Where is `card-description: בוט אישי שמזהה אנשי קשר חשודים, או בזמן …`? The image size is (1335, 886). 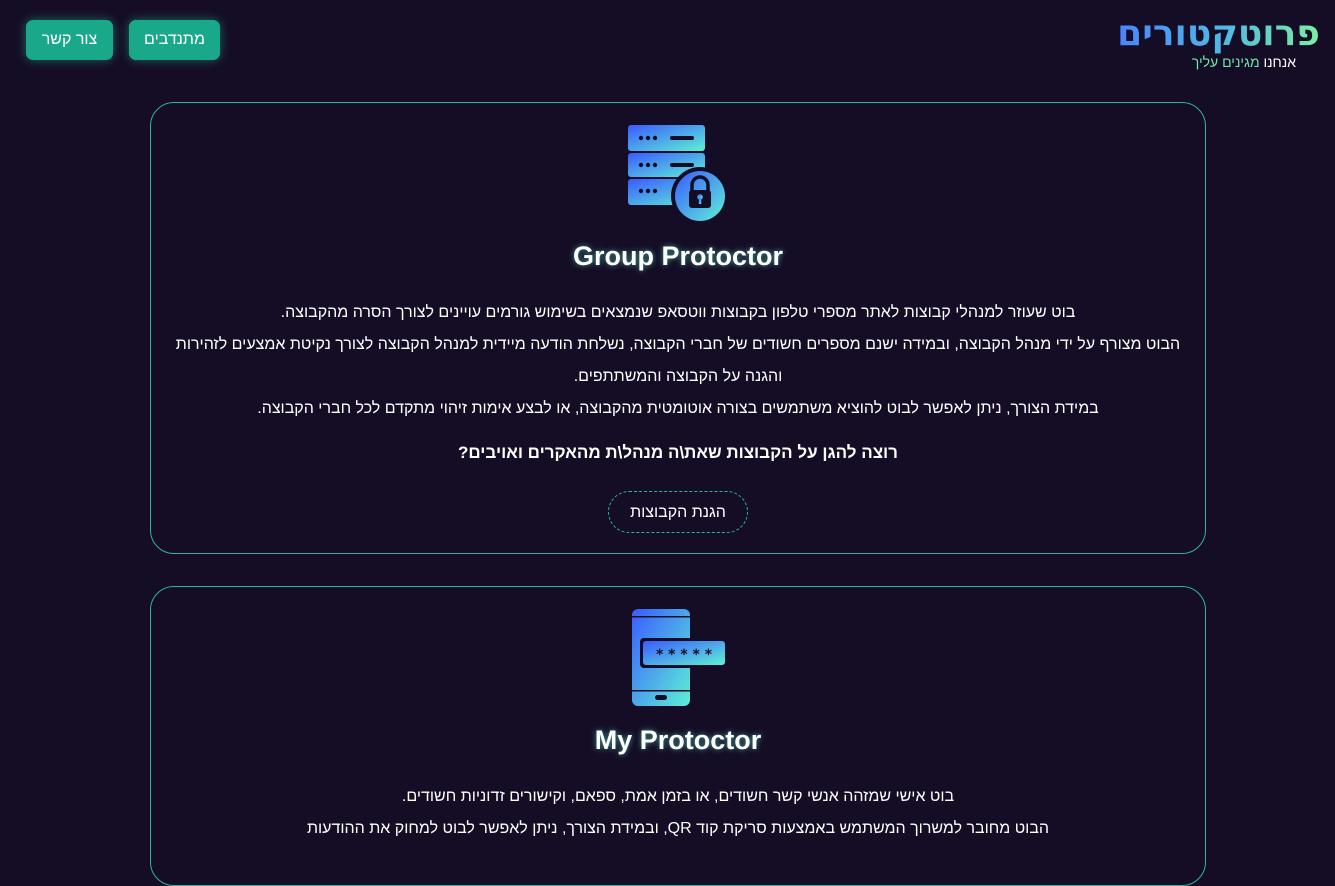 card-description: בוט אישי שמזהה אנשי קשר חשודים, או בזמן … is located at coordinates (678, 813).